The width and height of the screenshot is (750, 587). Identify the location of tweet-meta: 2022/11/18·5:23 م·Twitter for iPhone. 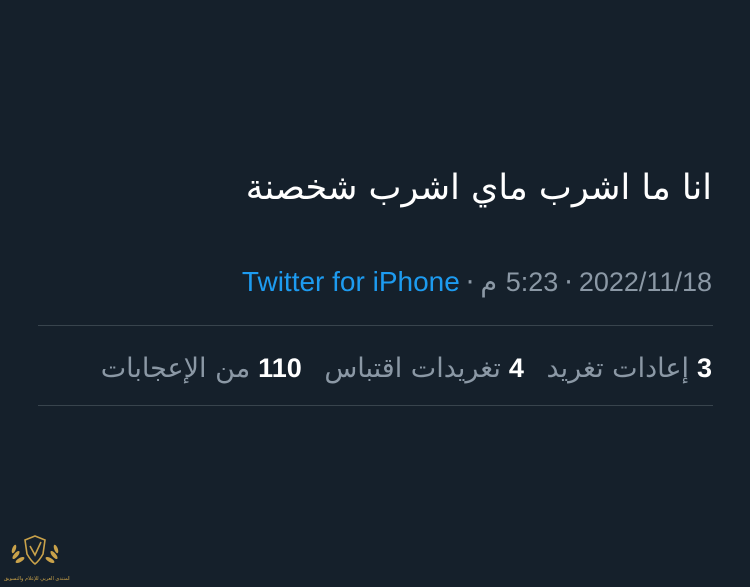
(375, 282).